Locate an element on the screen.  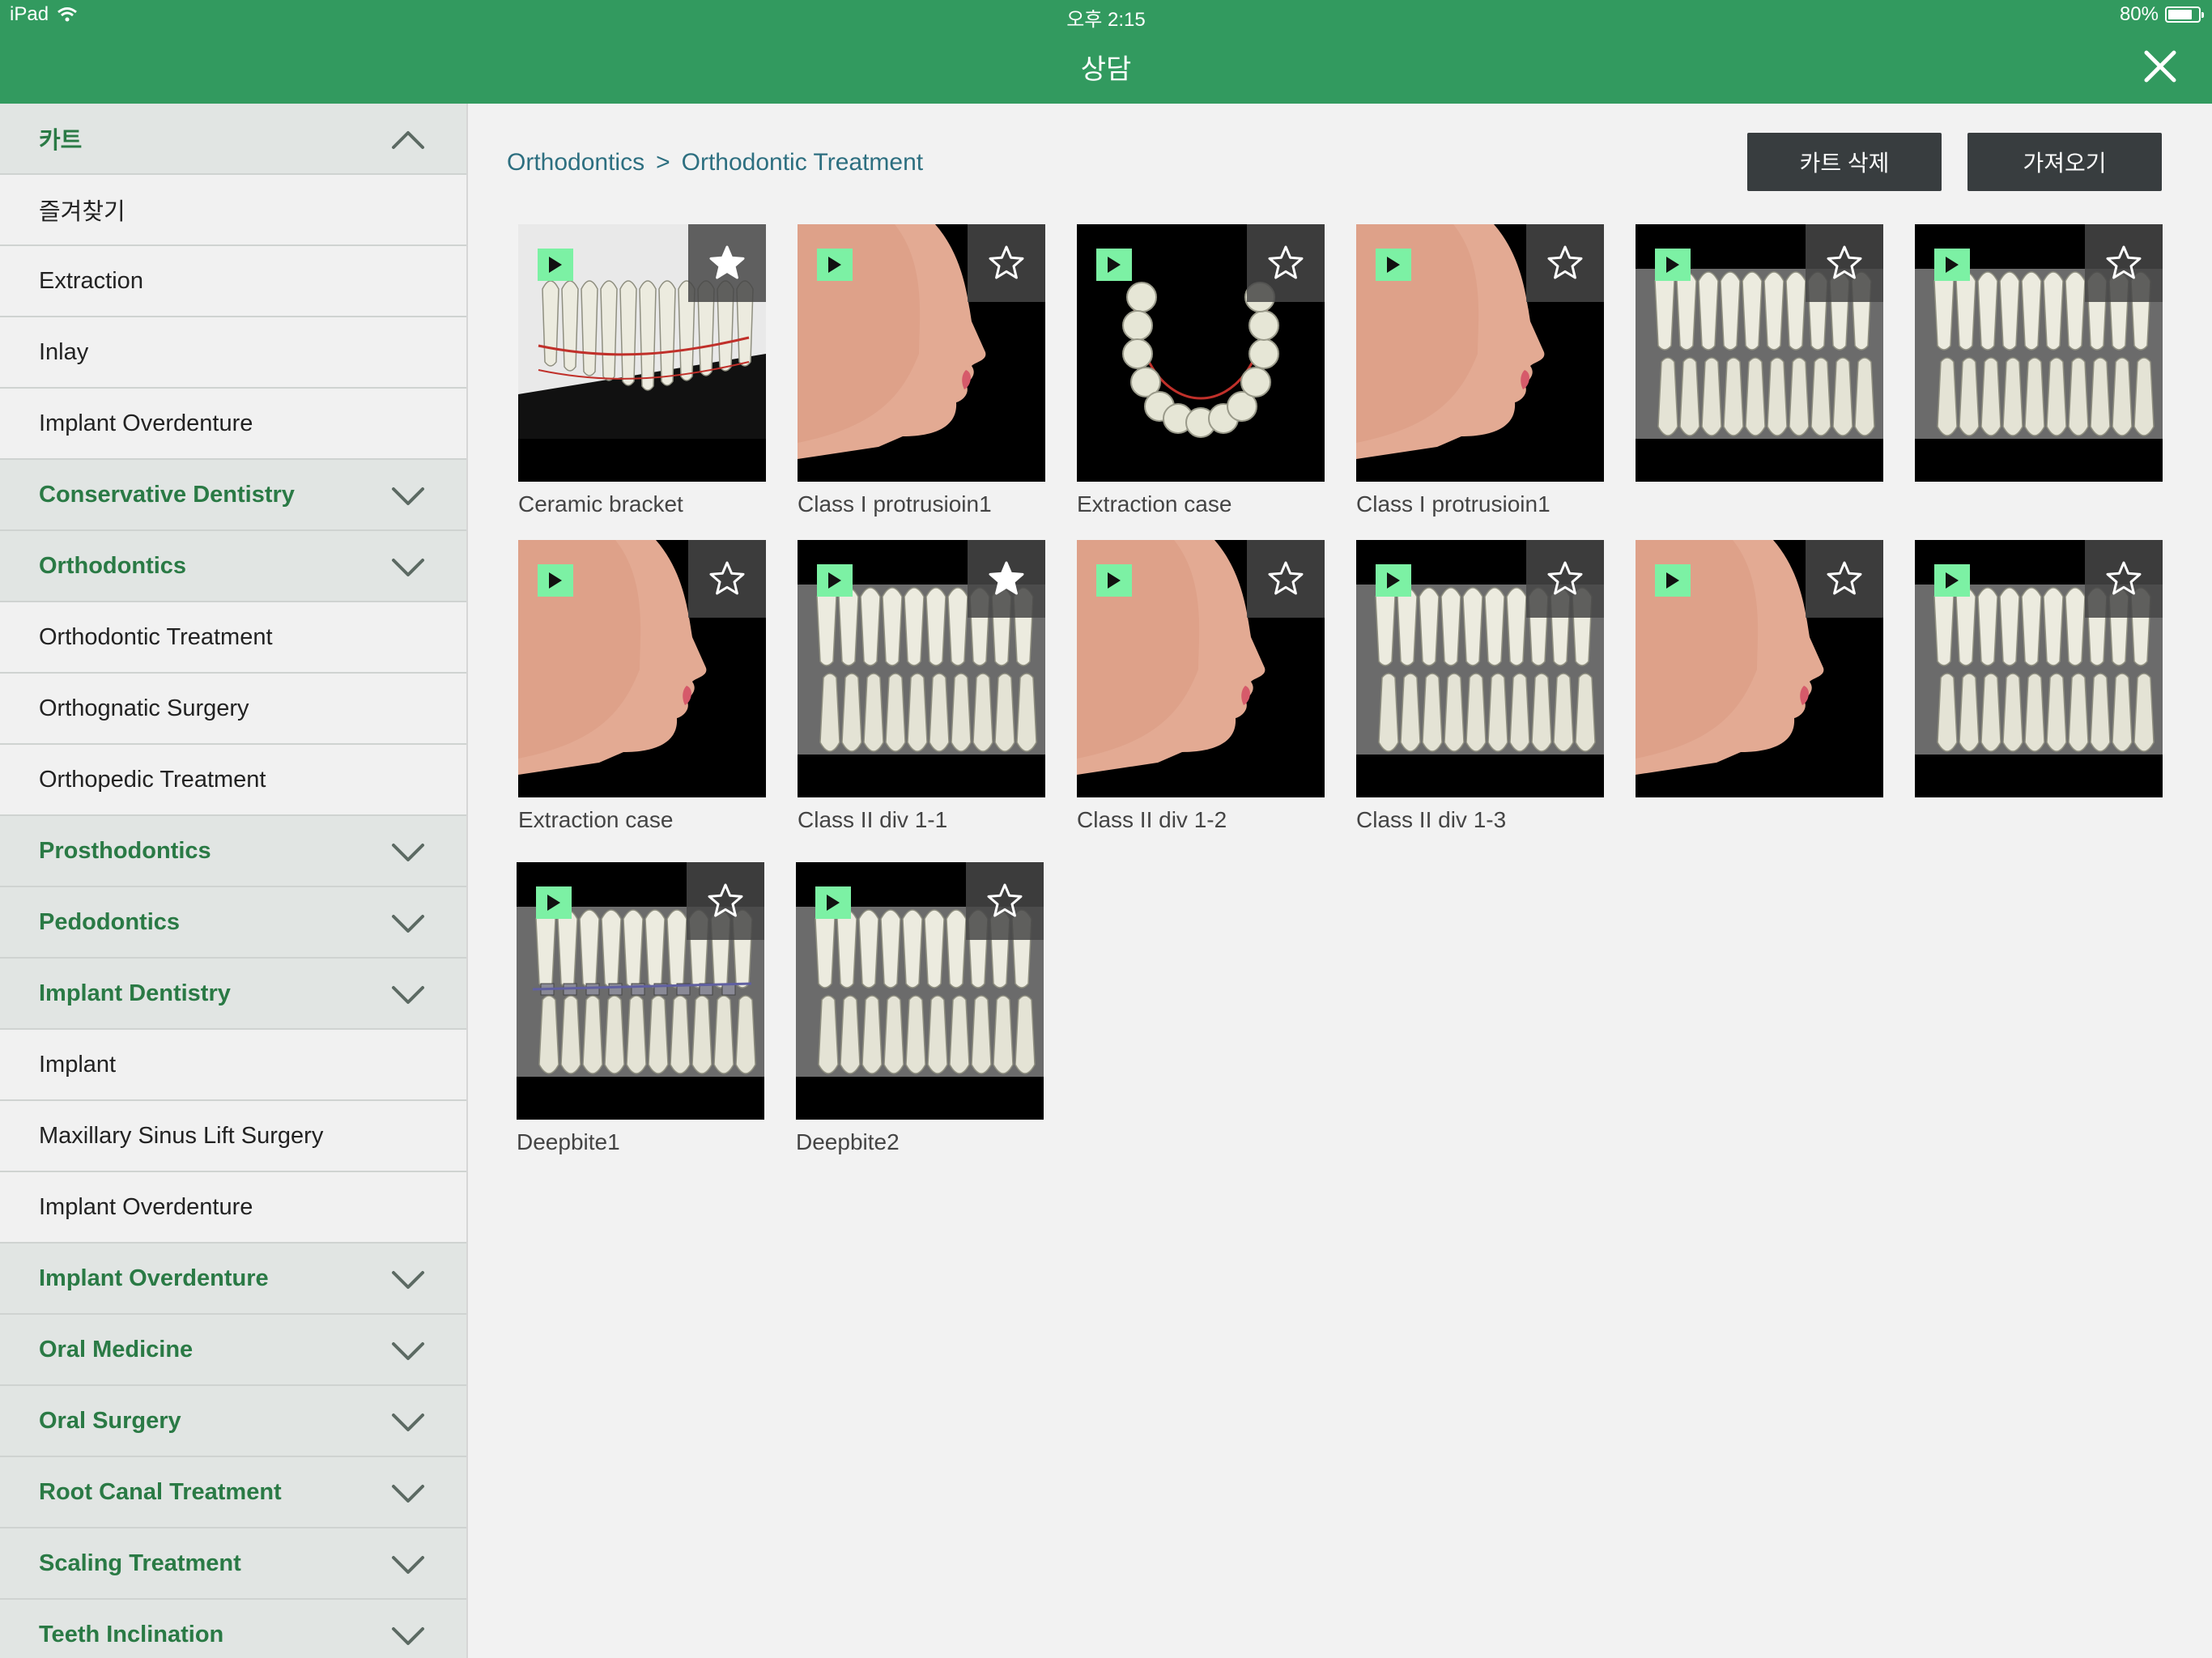
media-card: Ceramic bracket is located at coordinates (642, 372).